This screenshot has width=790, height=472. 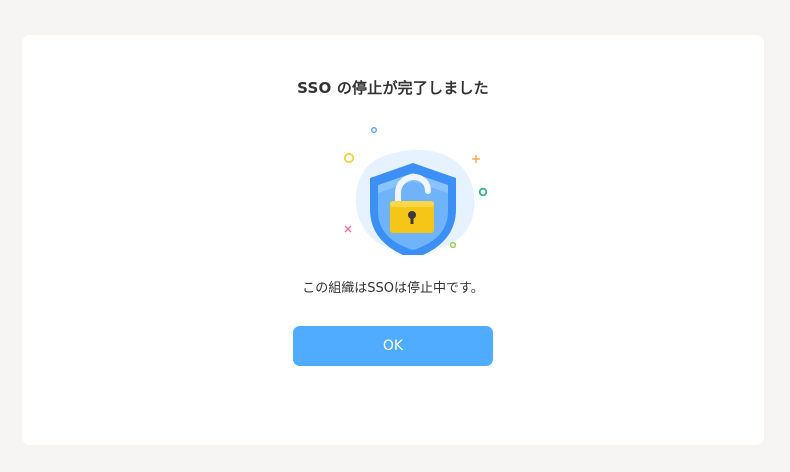 I want to click on dialog-title: SSO の停止が完了しました, so click(x=393, y=88).